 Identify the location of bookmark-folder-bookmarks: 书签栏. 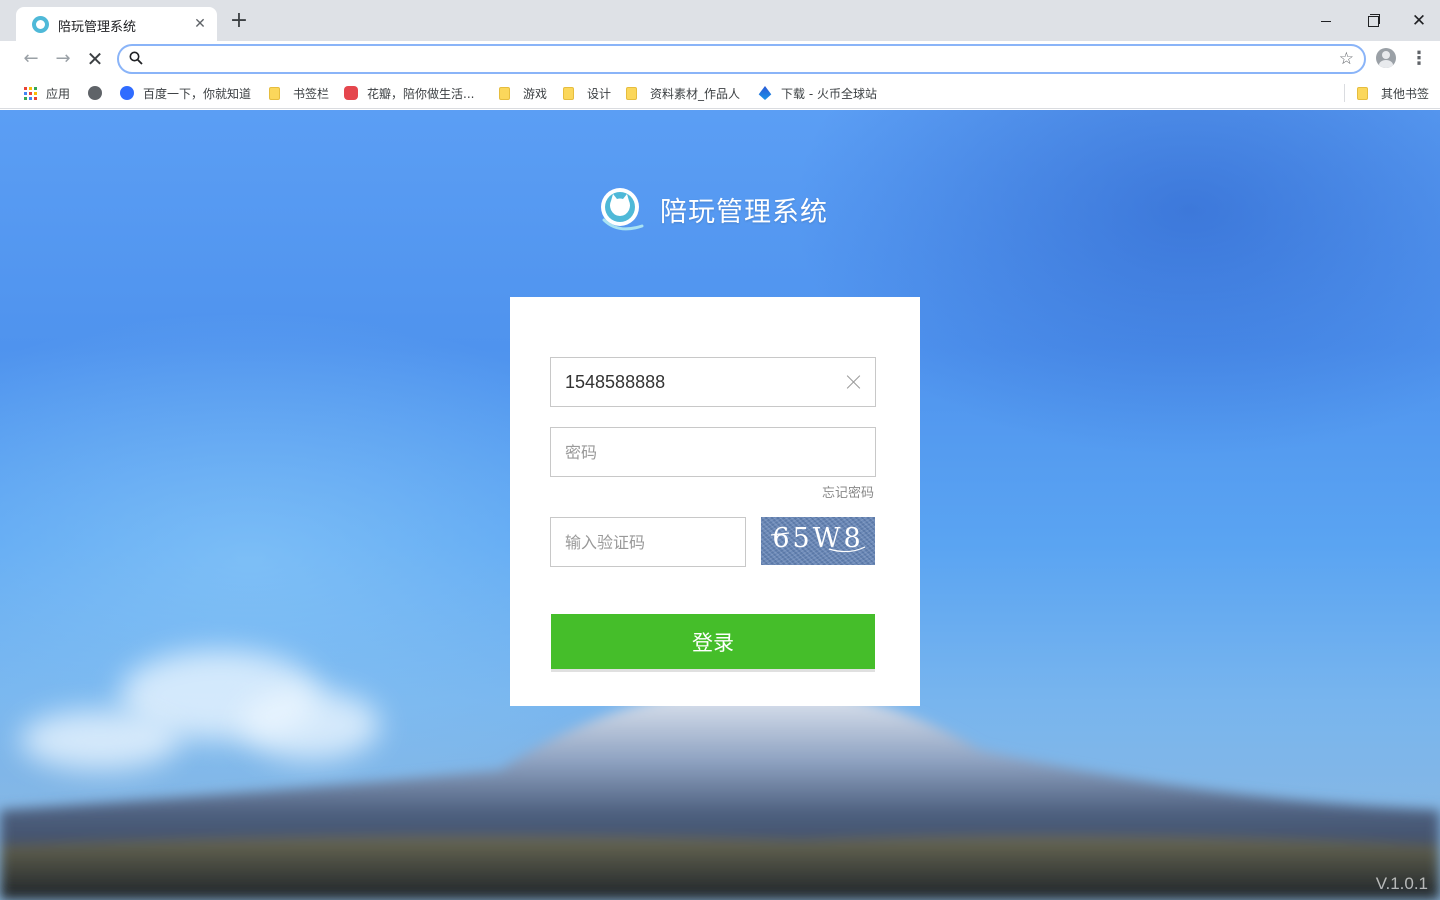
(299, 93).